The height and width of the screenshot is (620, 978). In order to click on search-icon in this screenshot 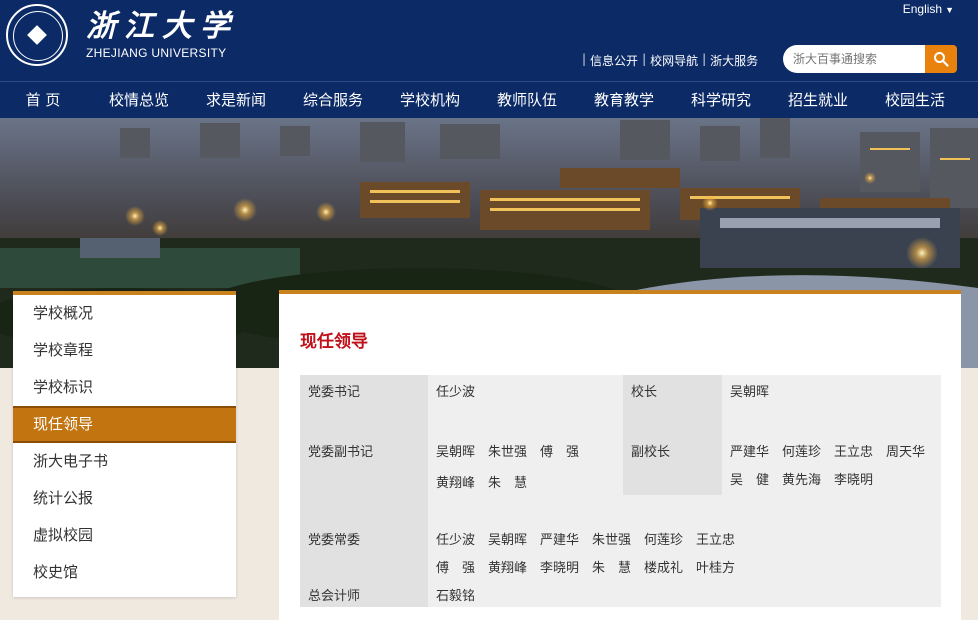, I will do `click(941, 59)`.